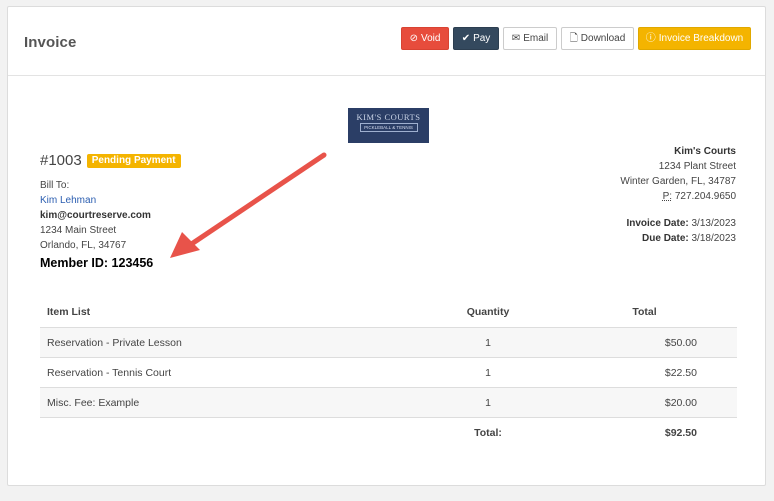 The width and height of the screenshot is (774, 501). Describe the element at coordinates (697, 166) in the screenshot. I see `company-street: 1234 Plant Street` at that location.